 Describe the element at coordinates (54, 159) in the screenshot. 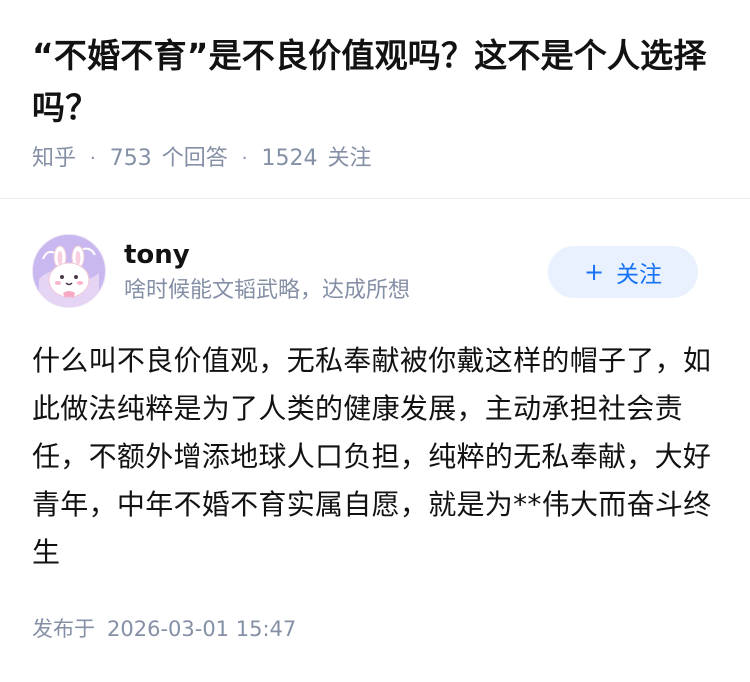

I see `source-label: 知乎` at that location.